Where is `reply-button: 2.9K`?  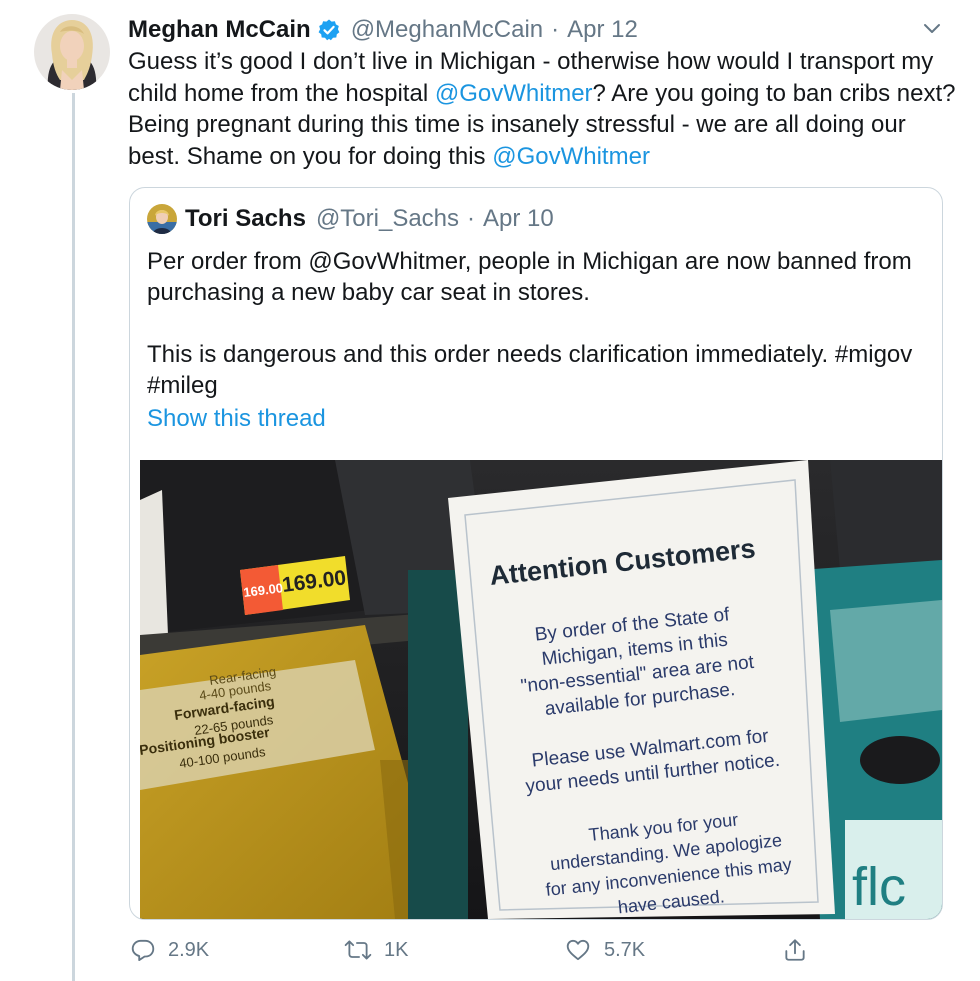
reply-button: 2.9K is located at coordinates (169, 950).